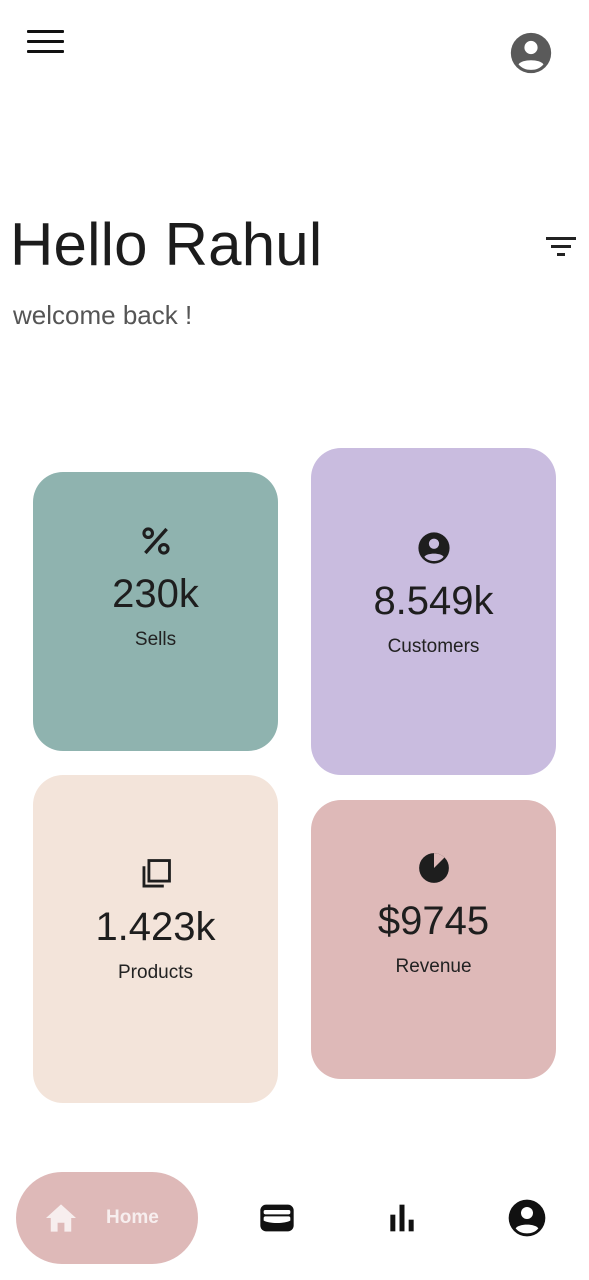 Image resolution: width=589 pixels, height=1280 pixels. Describe the element at coordinates (433, 601) in the screenshot. I see `stat-value: 8.549k` at that location.